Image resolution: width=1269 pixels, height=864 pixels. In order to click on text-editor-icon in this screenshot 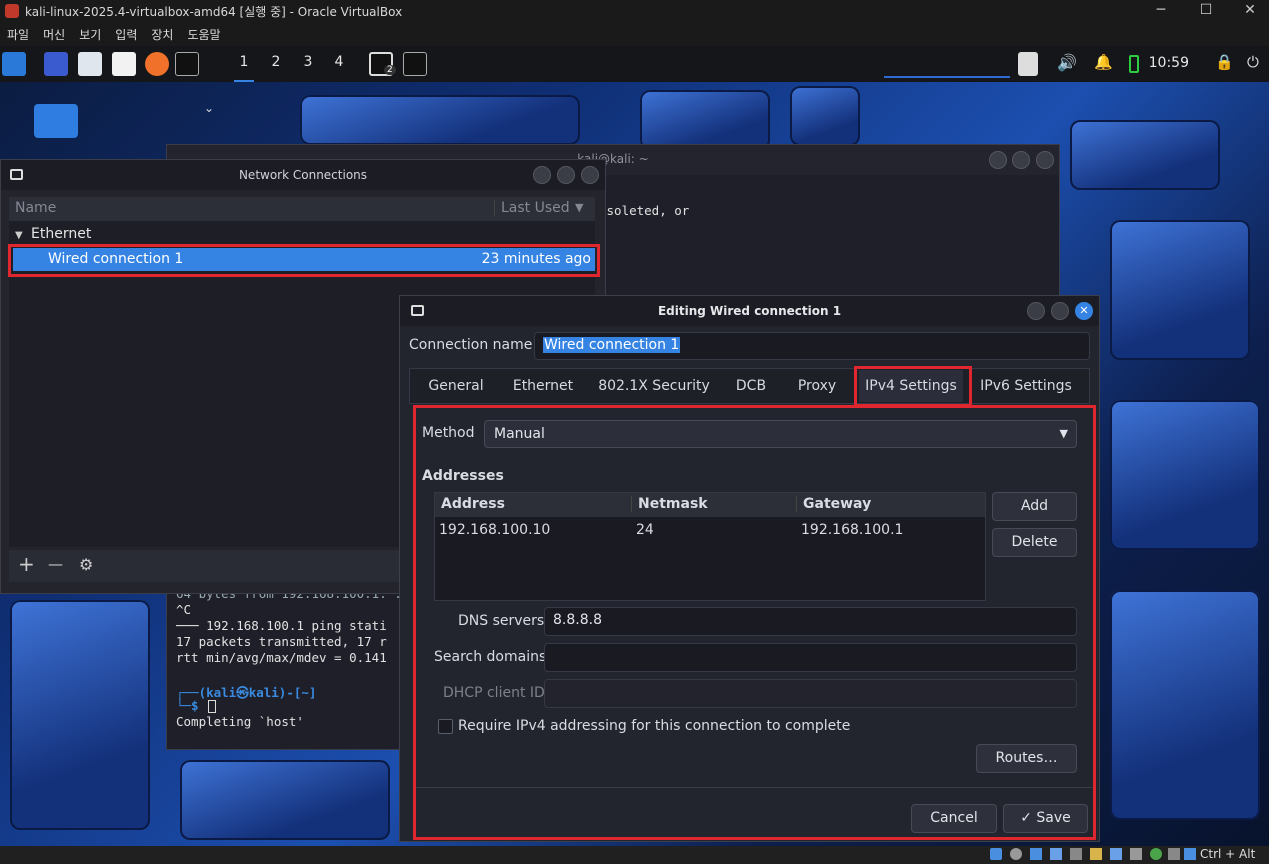, I will do `click(124, 64)`.